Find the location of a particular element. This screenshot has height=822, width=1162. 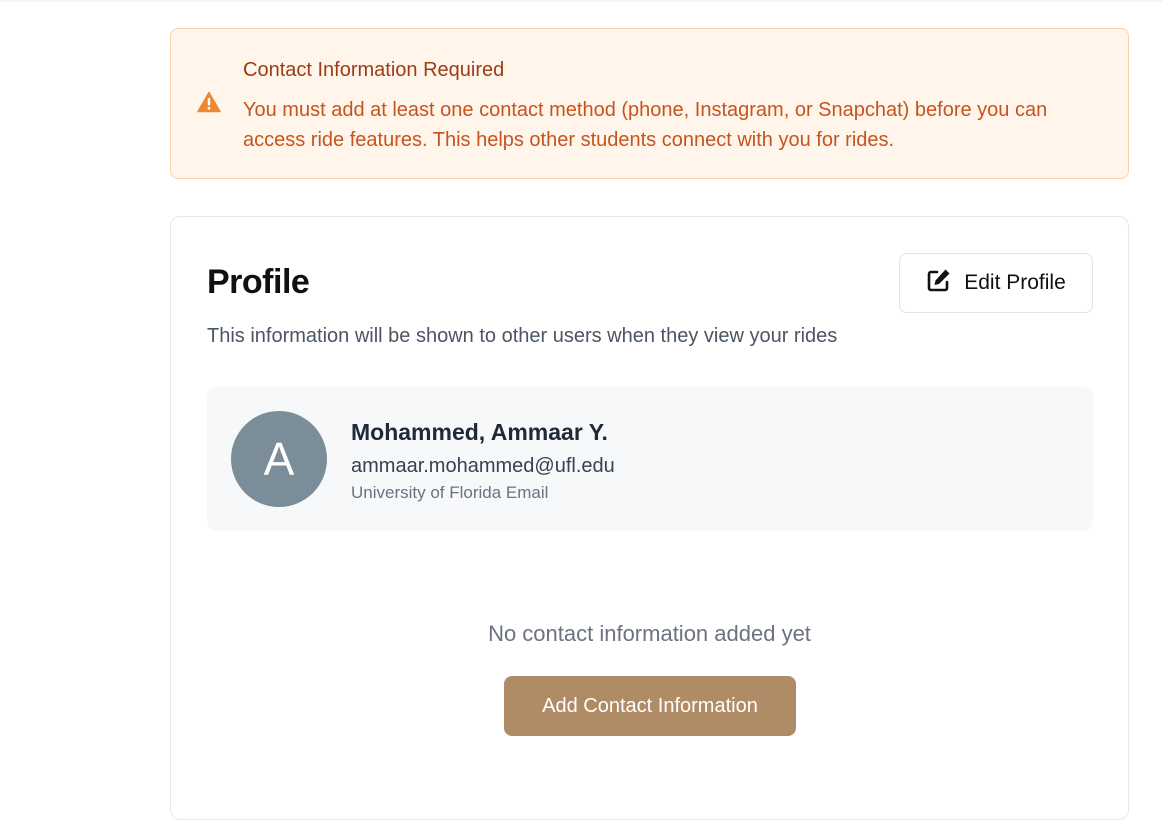

avatar: A is located at coordinates (279, 459).